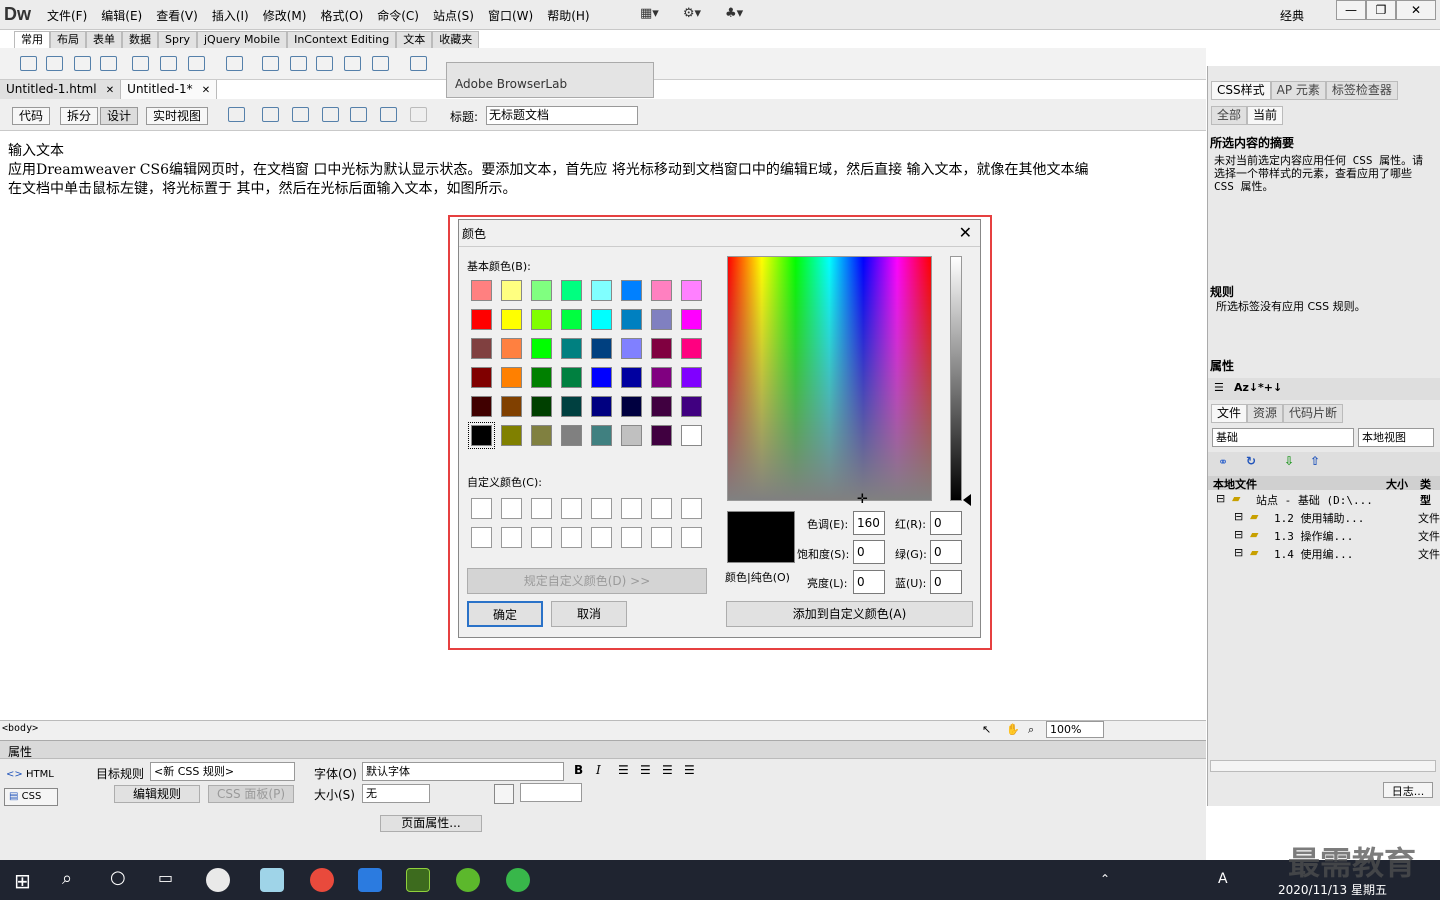 The image size is (1440, 900). What do you see at coordinates (196, 63) in the screenshot?
I see `image-icon` at bounding box center [196, 63].